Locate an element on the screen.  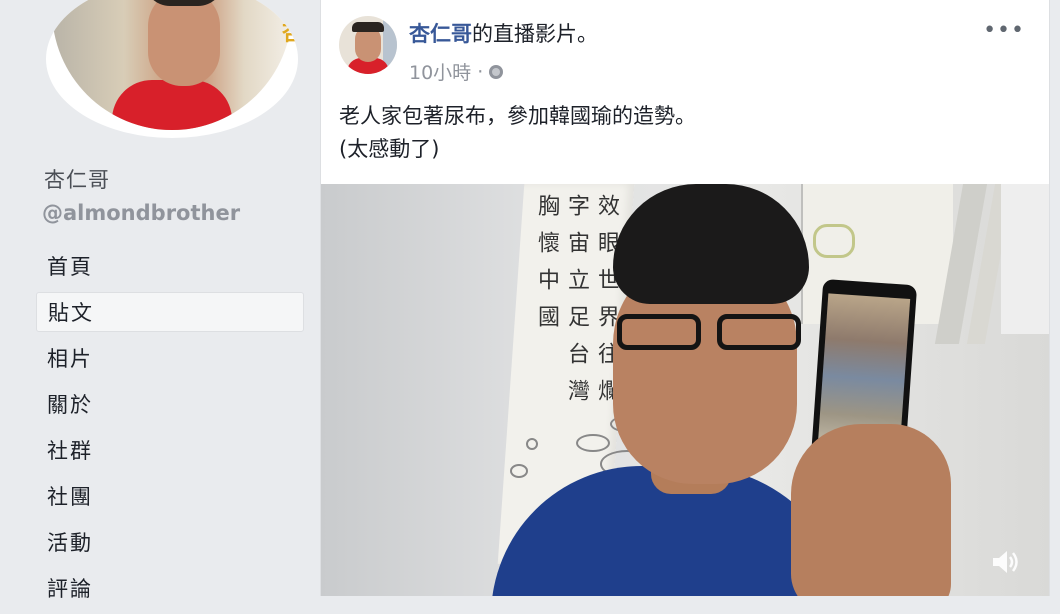
nav-item-posts: 貼文 is located at coordinates (170, 312).